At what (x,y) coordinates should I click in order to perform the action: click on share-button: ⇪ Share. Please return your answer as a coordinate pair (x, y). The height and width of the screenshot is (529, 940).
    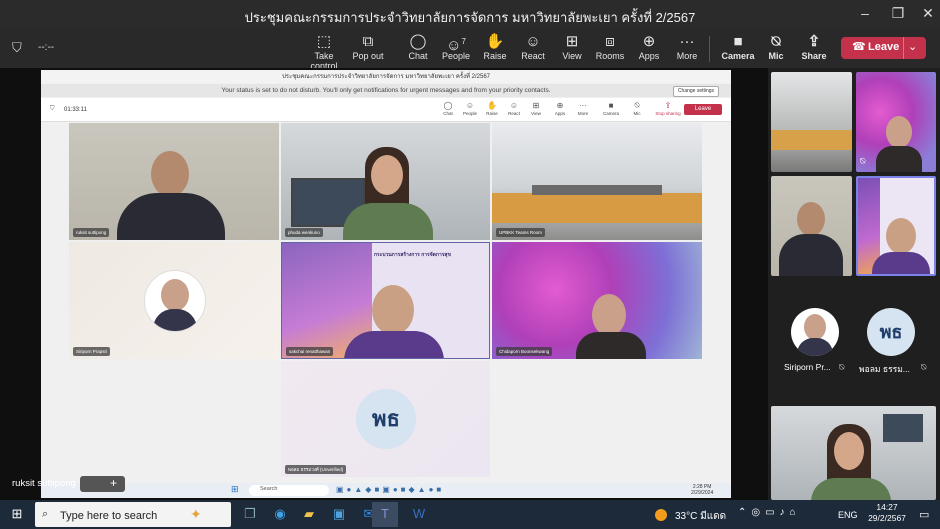
    Looking at the image, I should click on (814, 47).